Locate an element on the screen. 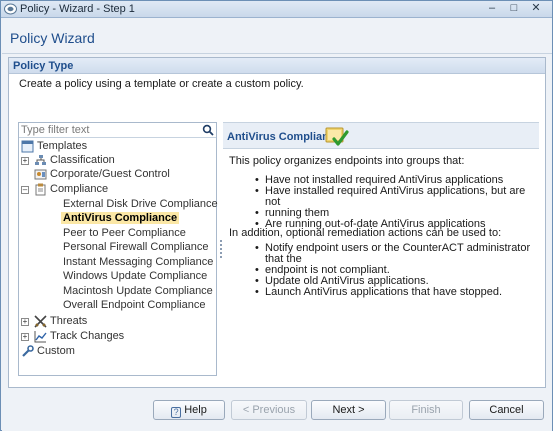 Image resolution: width=553 pixels, height=431 pixels. filter-input is located at coordinates (110, 130).